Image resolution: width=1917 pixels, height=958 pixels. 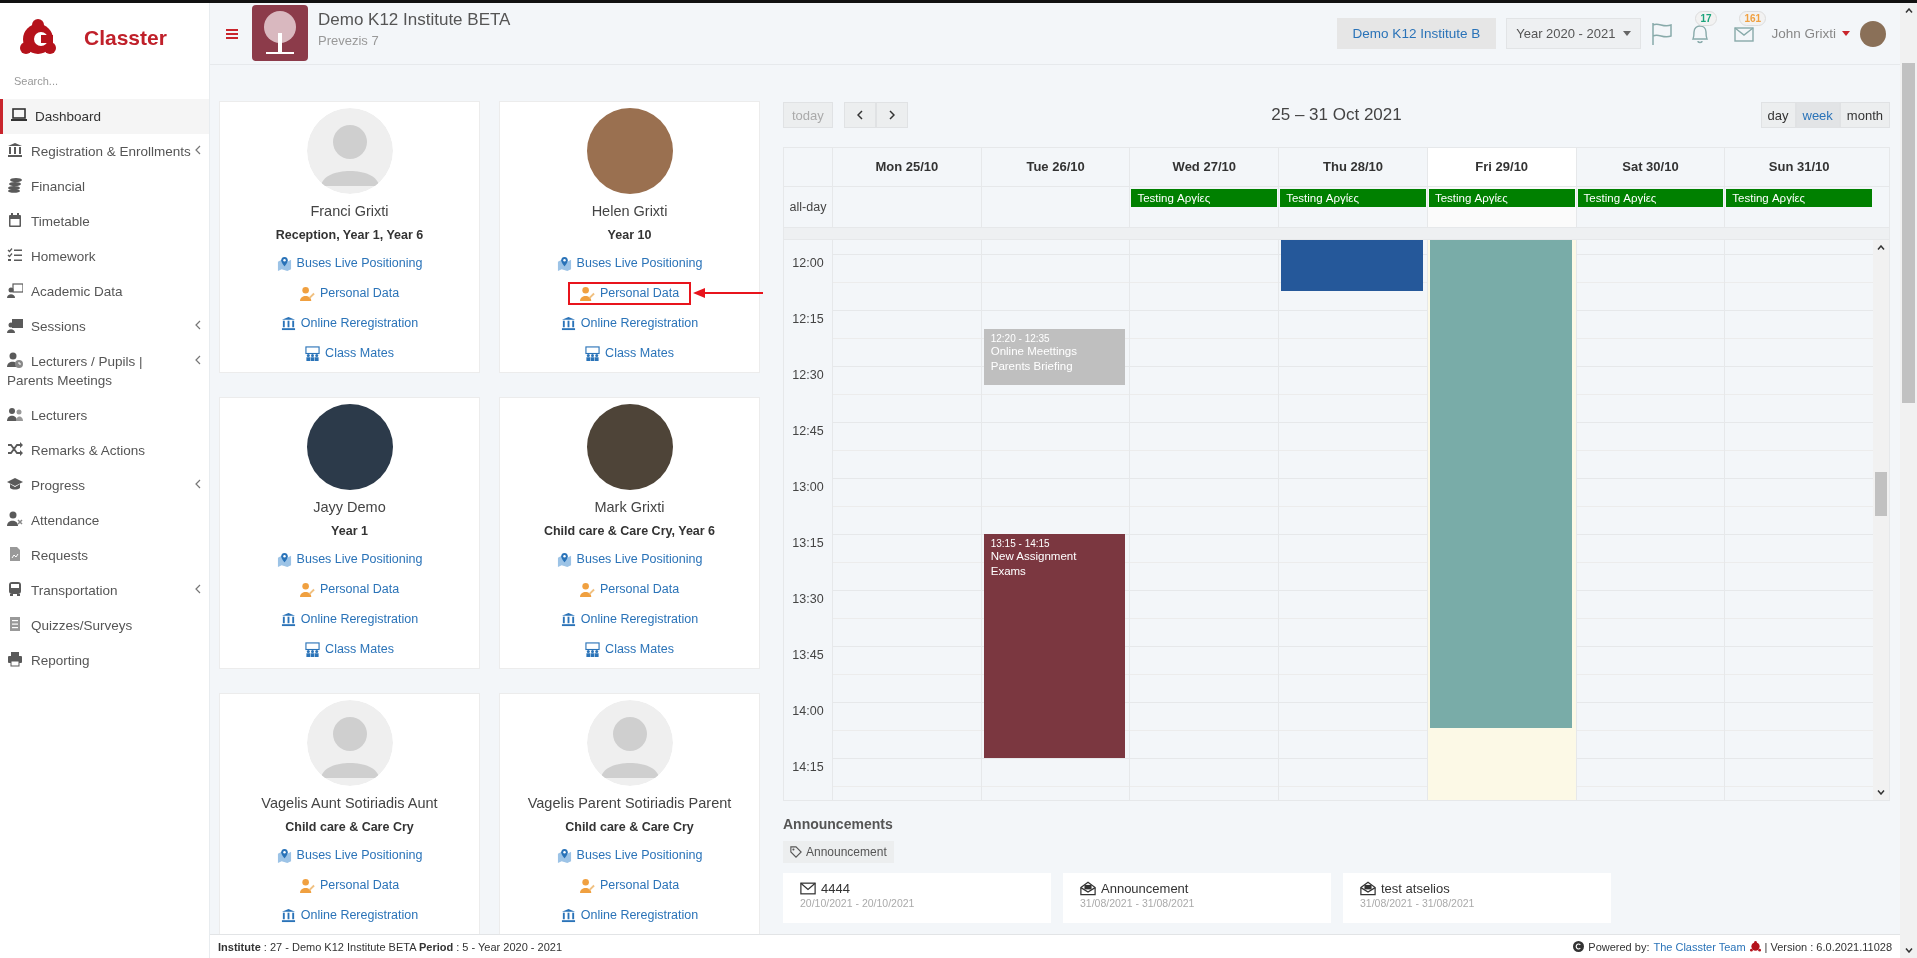 What do you see at coordinates (629, 211) in the screenshot?
I see `person-name: Helen Grixti` at bounding box center [629, 211].